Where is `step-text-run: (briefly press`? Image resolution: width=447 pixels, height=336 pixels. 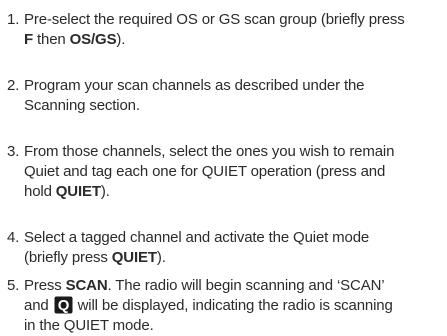
step-text-run: (briefly press is located at coordinates (68, 257).